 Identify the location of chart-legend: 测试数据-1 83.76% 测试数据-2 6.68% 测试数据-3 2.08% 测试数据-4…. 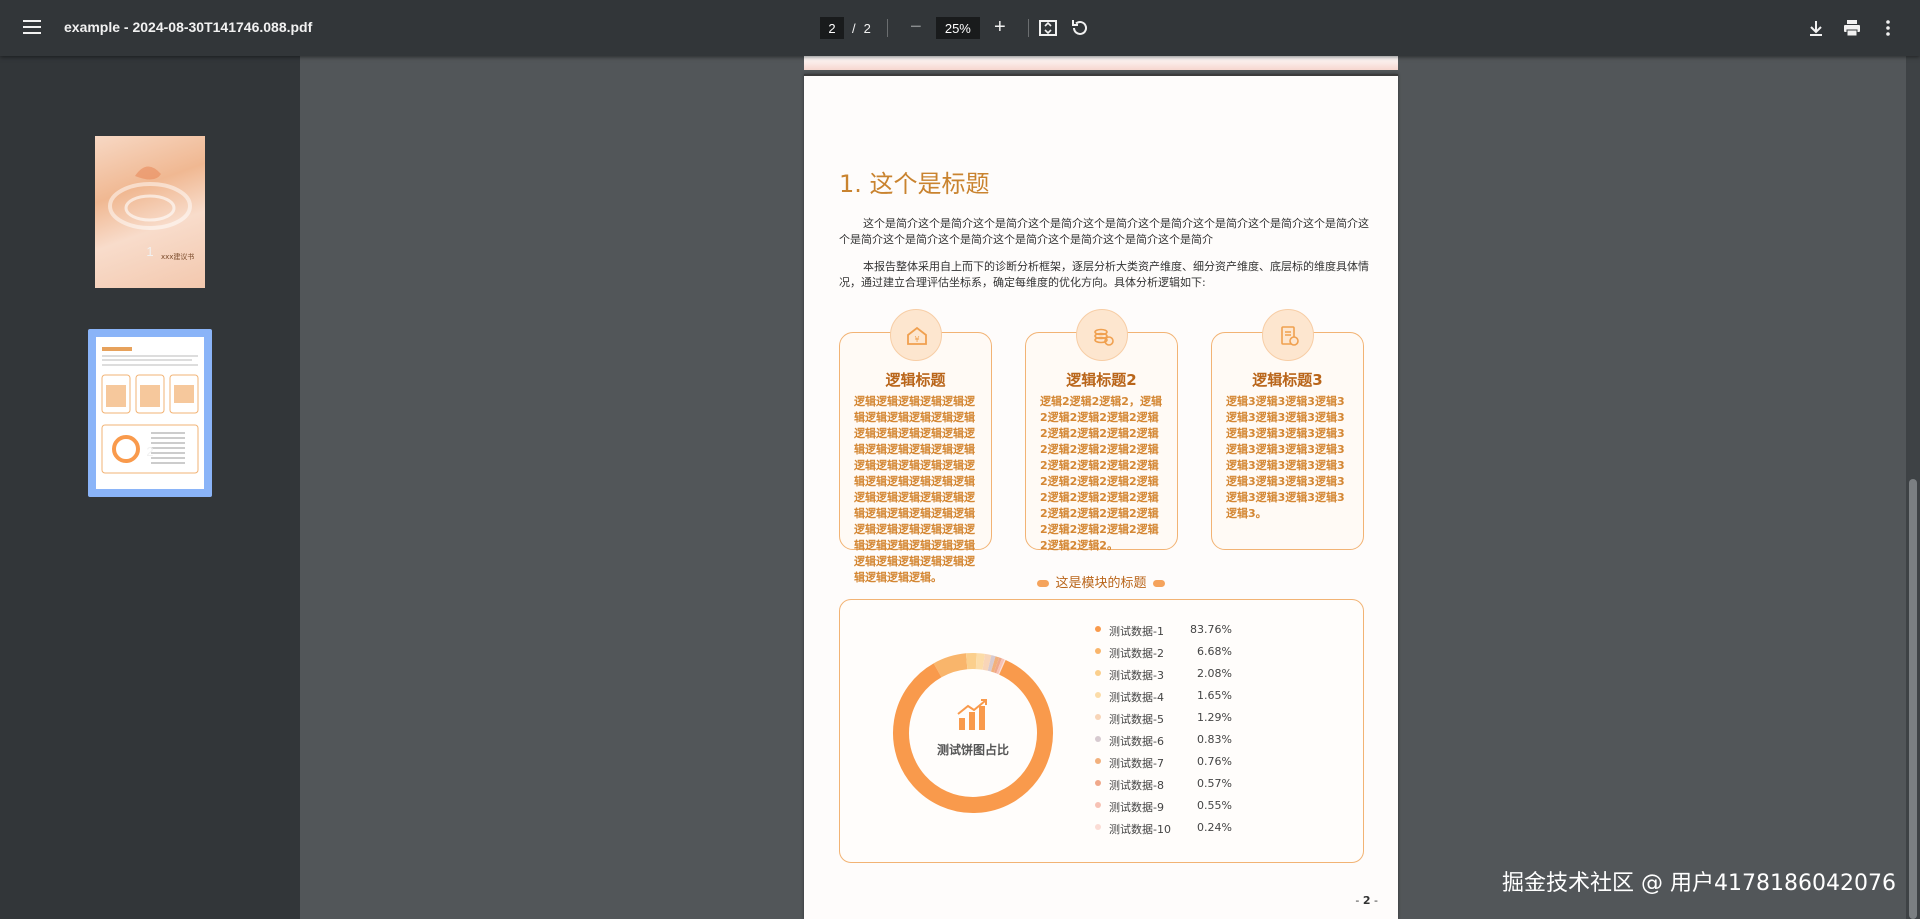
(1175, 730).